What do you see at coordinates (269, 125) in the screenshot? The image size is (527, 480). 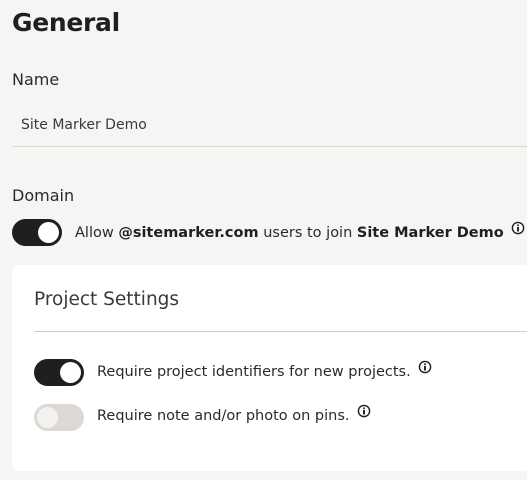 I see `name-input` at bounding box center [269, 125].